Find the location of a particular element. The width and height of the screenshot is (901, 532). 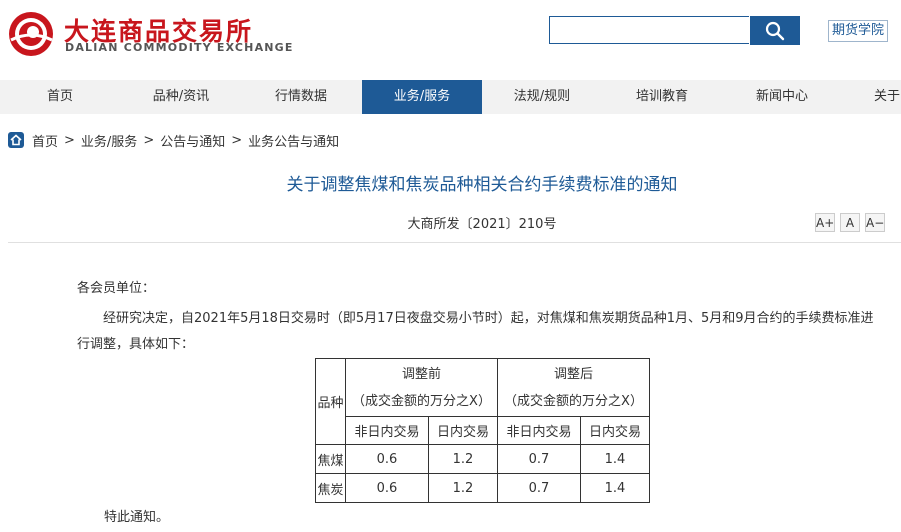

site-header: 大连商品交易所 DALIAN COMMODITY EXCHANGE 期货学院 is located at coordinates (450, 39).